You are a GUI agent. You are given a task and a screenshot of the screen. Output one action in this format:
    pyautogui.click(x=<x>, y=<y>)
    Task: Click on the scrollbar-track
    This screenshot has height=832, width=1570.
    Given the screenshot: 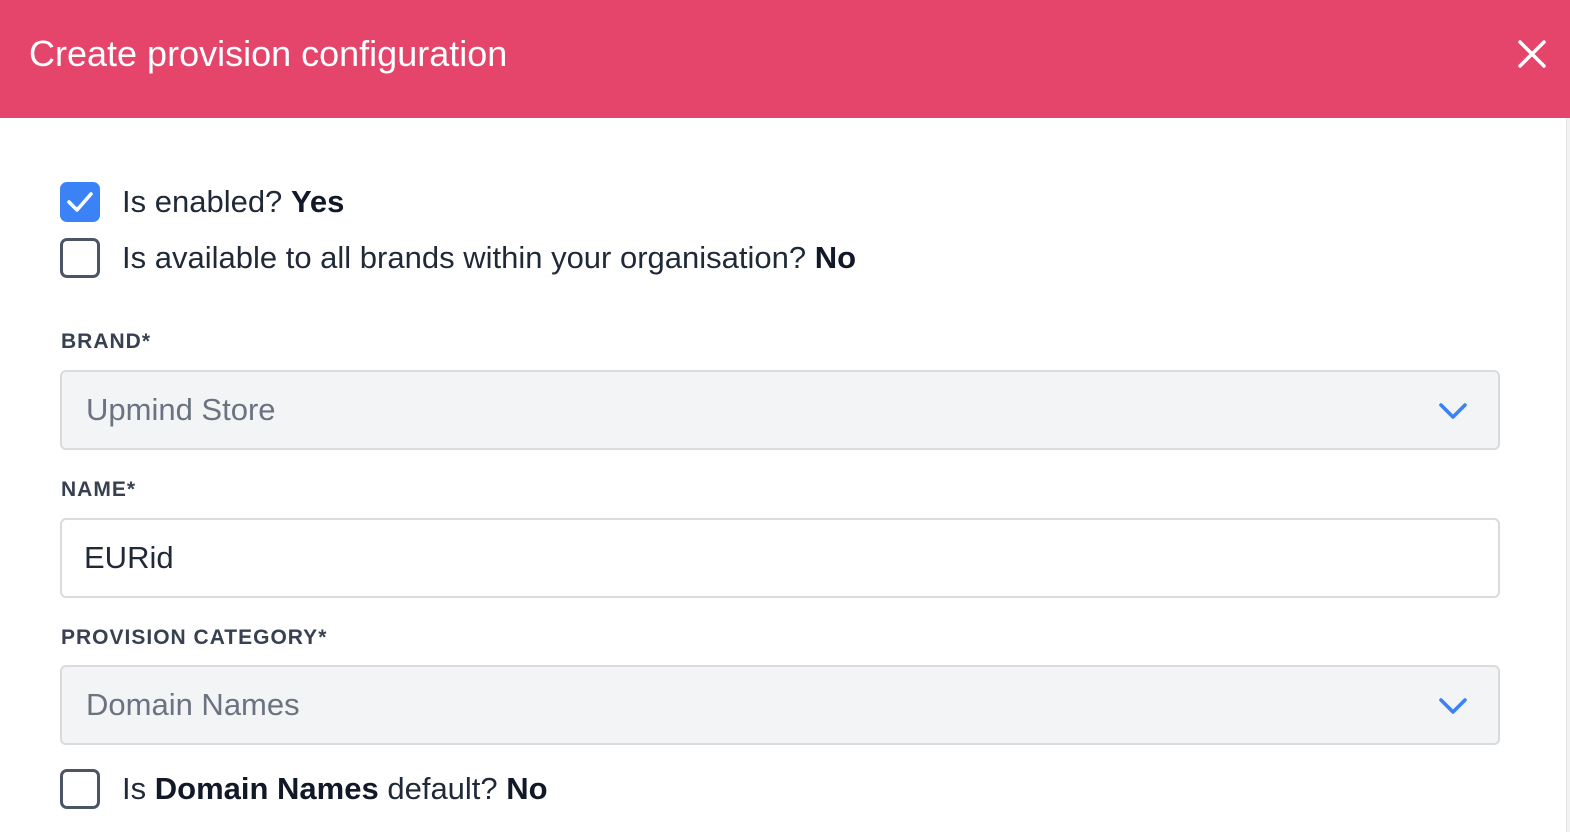 What is the action you would take?
    pyautogui.click(x=1568, y=475)
    